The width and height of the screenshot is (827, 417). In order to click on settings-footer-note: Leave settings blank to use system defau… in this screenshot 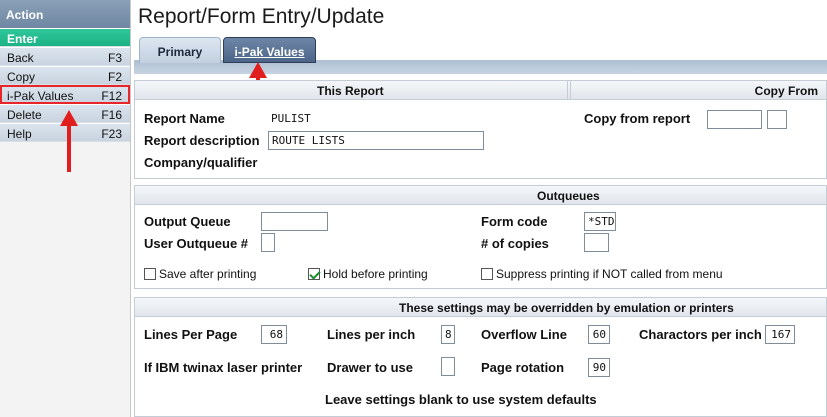, I will do `click(461, 399)`.